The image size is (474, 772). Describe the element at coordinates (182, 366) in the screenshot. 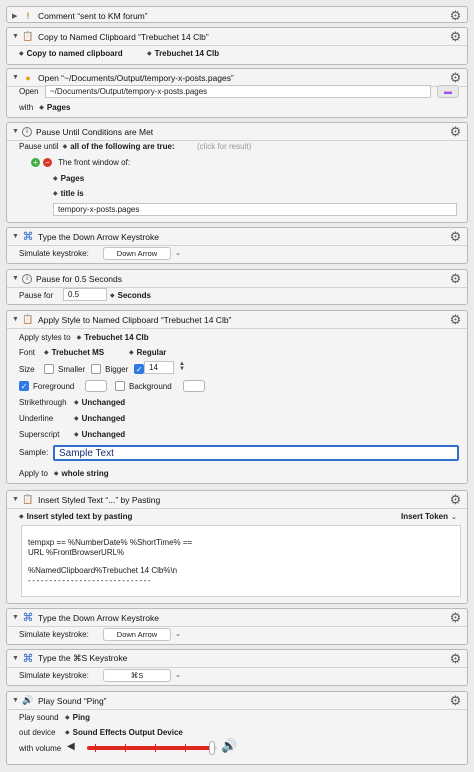

I see `size-stepper: ▲ ▼` at that location.